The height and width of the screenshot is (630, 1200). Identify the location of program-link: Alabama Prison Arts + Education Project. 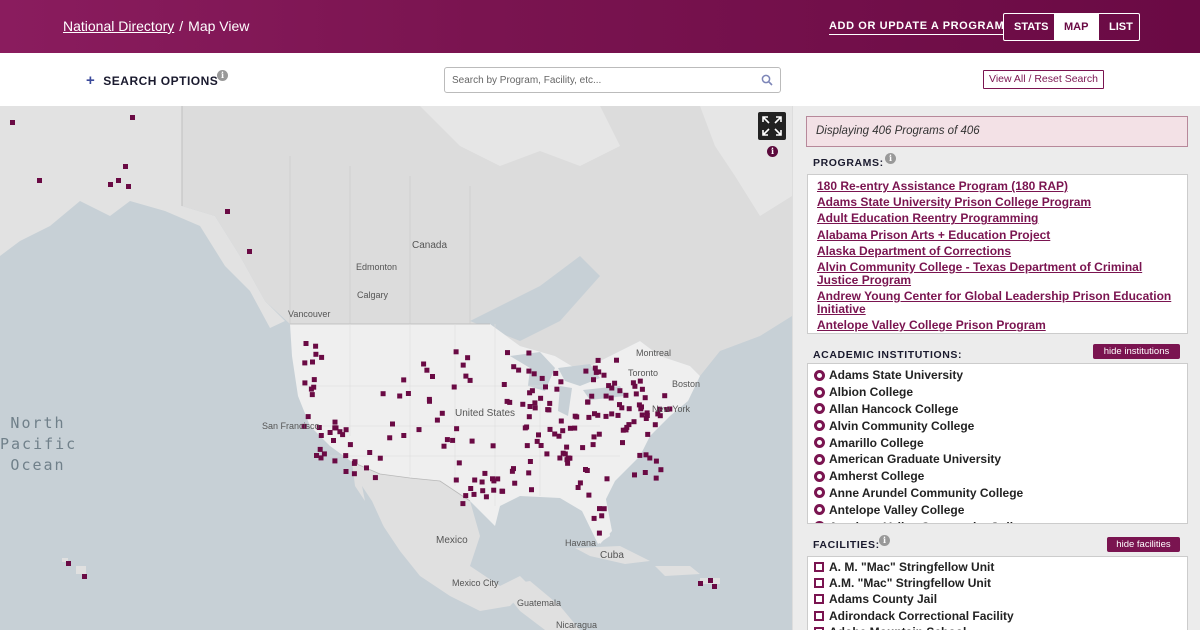
(997, 235).